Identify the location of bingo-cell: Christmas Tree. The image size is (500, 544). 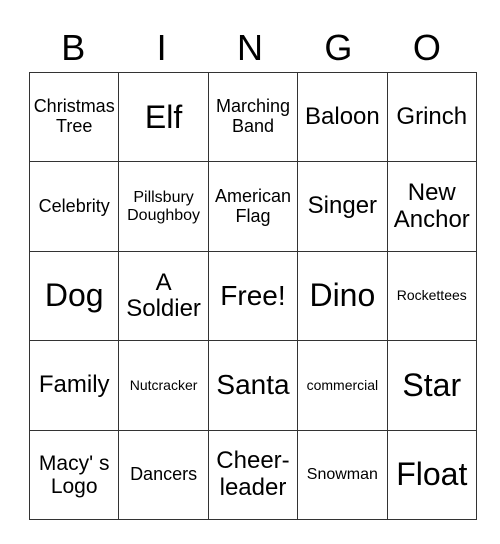
(74, 117).